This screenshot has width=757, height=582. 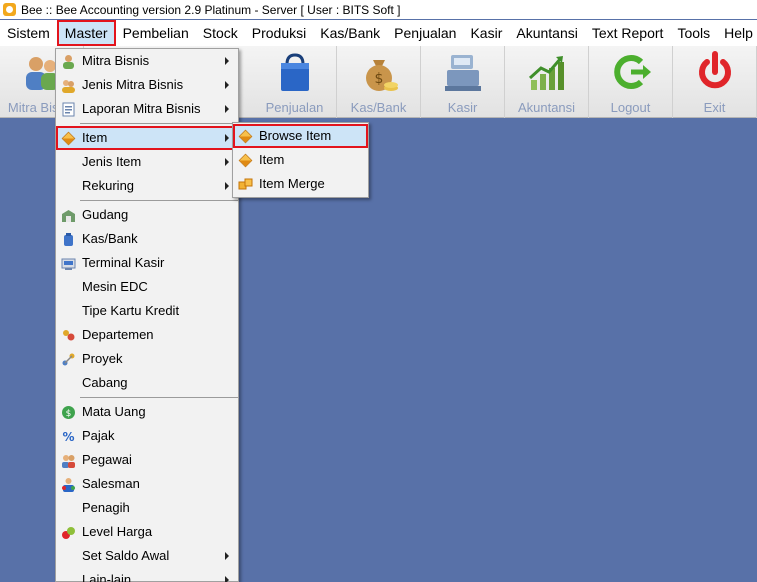 What do you see at coordinates (147, 532) in the screenshot?
I see `menu-item-level-harga: Level Harga` at bounding box center [147, 532].